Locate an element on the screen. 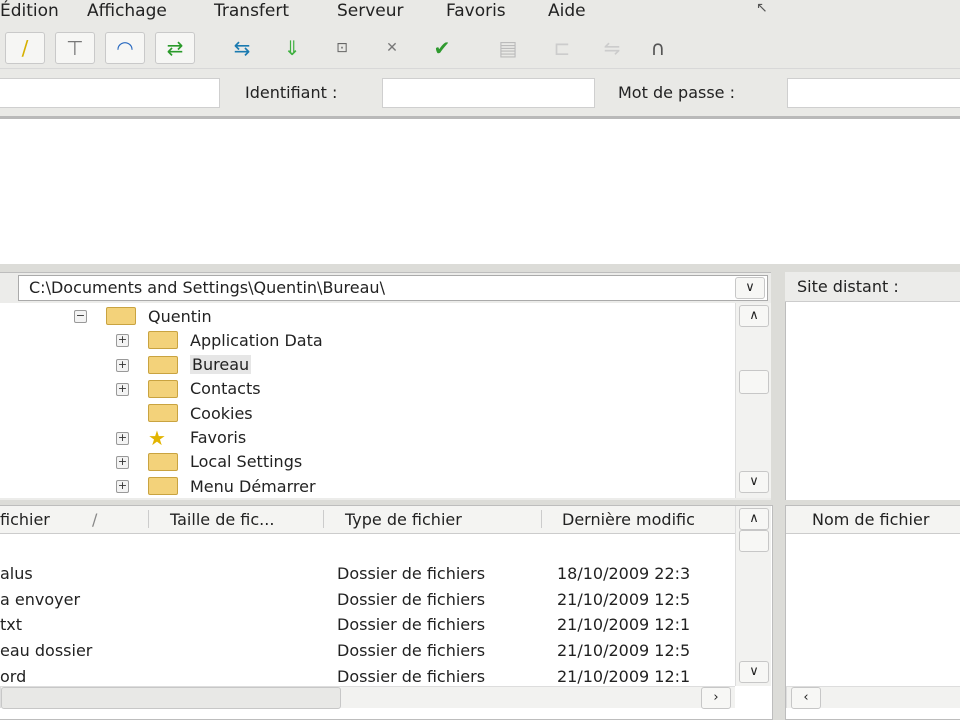 This screenshot has width=960, height=720. process-queue-icon: ⇓ is located at coordinates (292, 48).